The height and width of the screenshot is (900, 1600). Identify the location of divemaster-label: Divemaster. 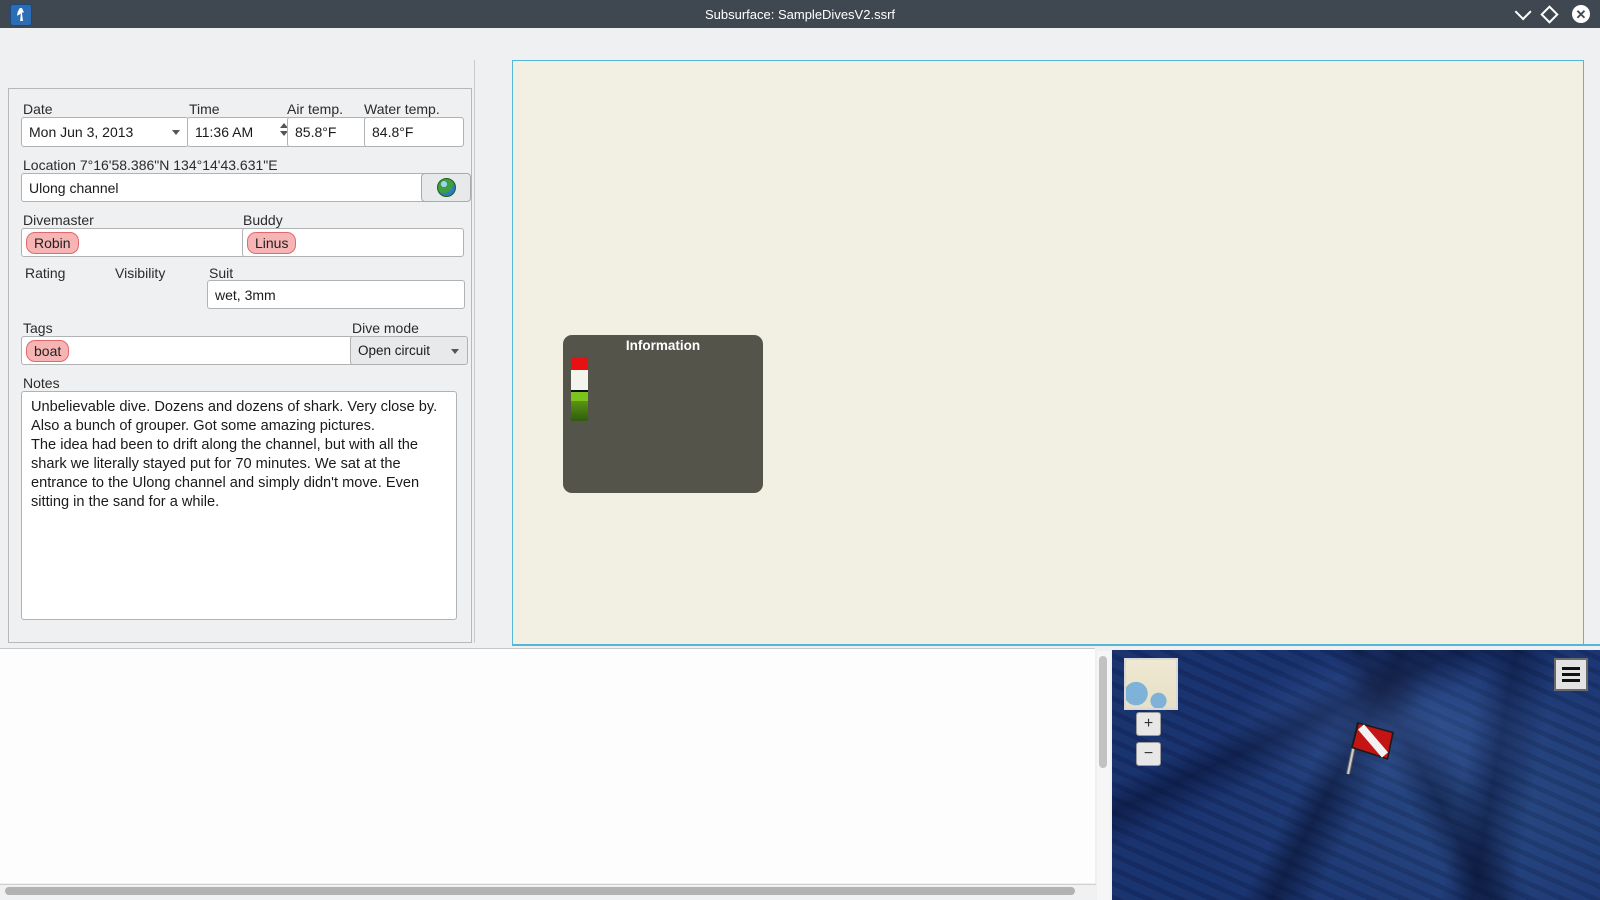
(58, 220).